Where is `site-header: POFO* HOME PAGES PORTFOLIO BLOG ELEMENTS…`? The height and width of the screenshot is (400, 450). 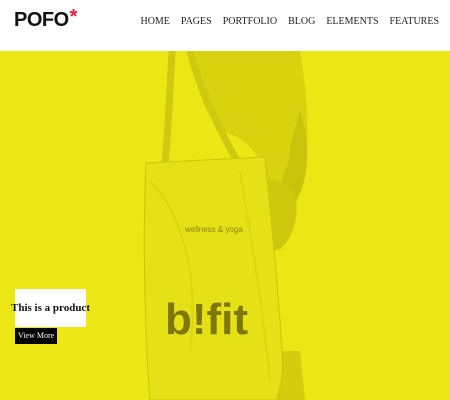
site-header: POFO* HOME PAGES PORTFOLIO BLOG ELEMENTS… is located at coordinates (225, 25).